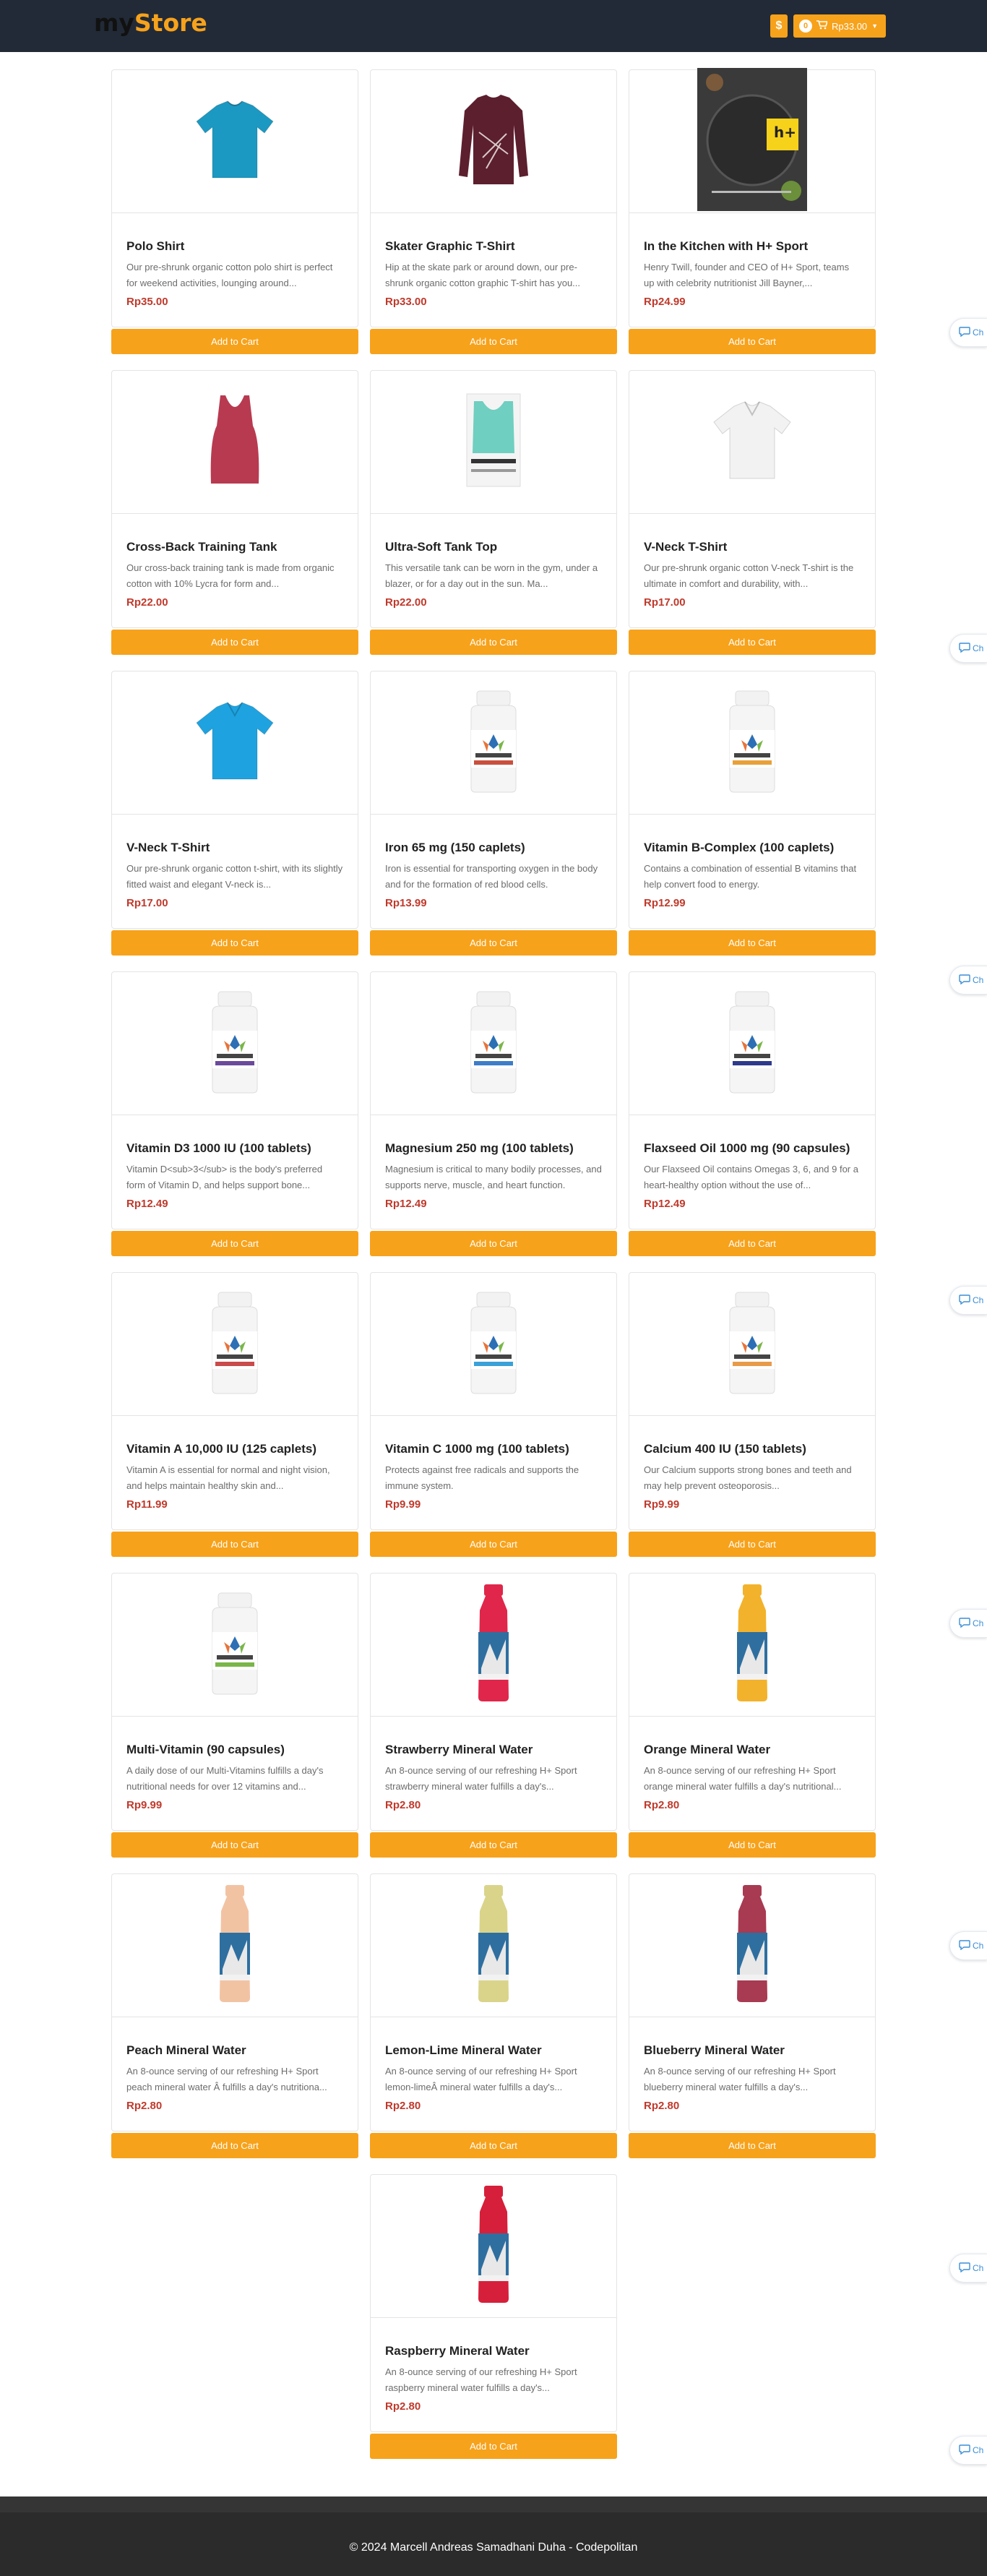  What do you see at coordinates (234, 1750) in the screenshot?
I see `product-name: Multi-Vitamin (90 capsules)` at bounding box center [234, 1750].